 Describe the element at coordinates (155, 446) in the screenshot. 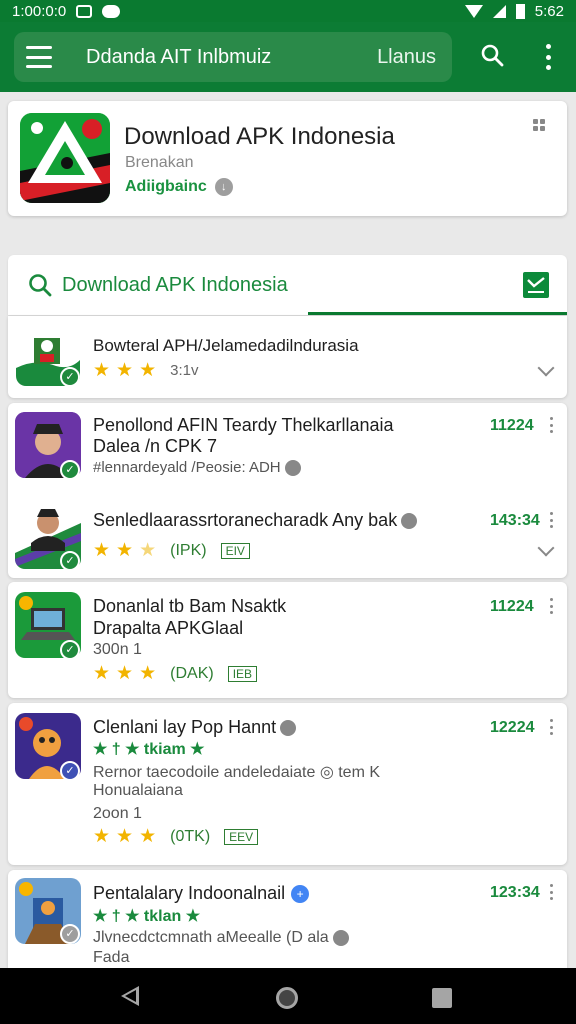

I see `app-title-line2: Dalea /n CPK 7` at that location.